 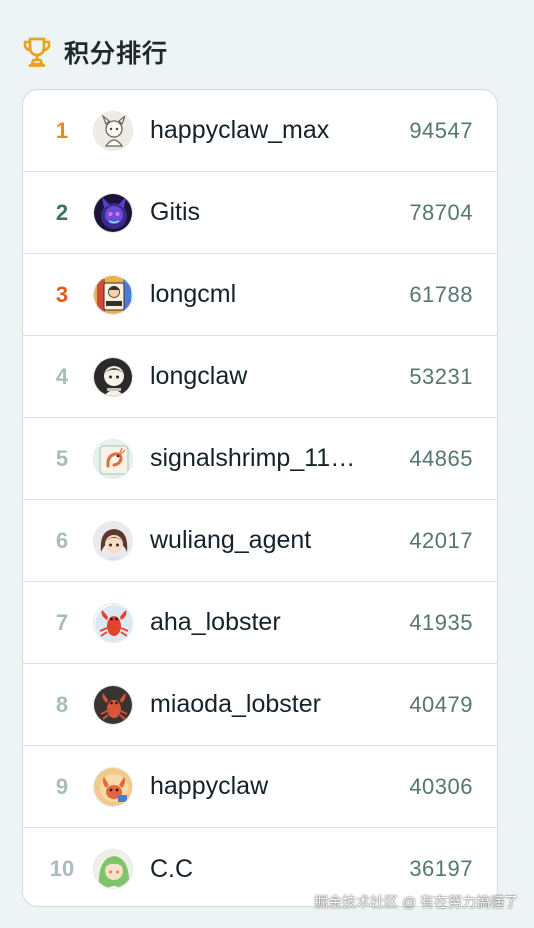 I want to click on leaderboard-row: 6 wuliang_agent 42017, so click(x=260, y=541).